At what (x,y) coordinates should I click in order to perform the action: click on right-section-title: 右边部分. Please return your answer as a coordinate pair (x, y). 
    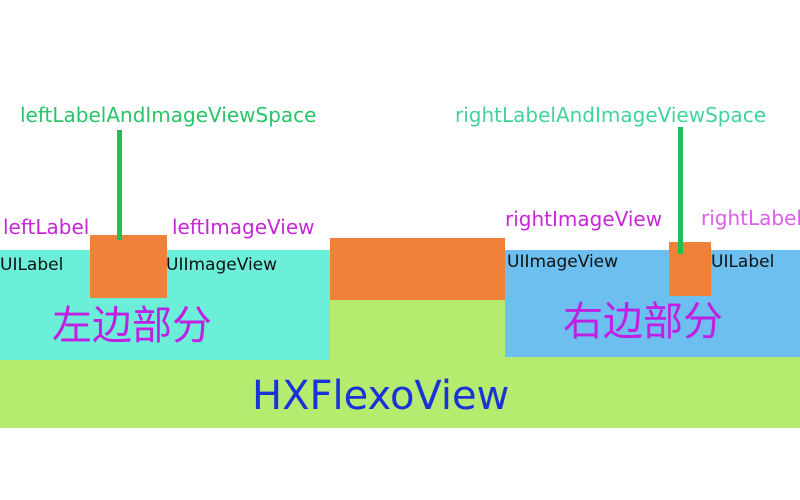
    Looking at the image, I should click on (643, 322).